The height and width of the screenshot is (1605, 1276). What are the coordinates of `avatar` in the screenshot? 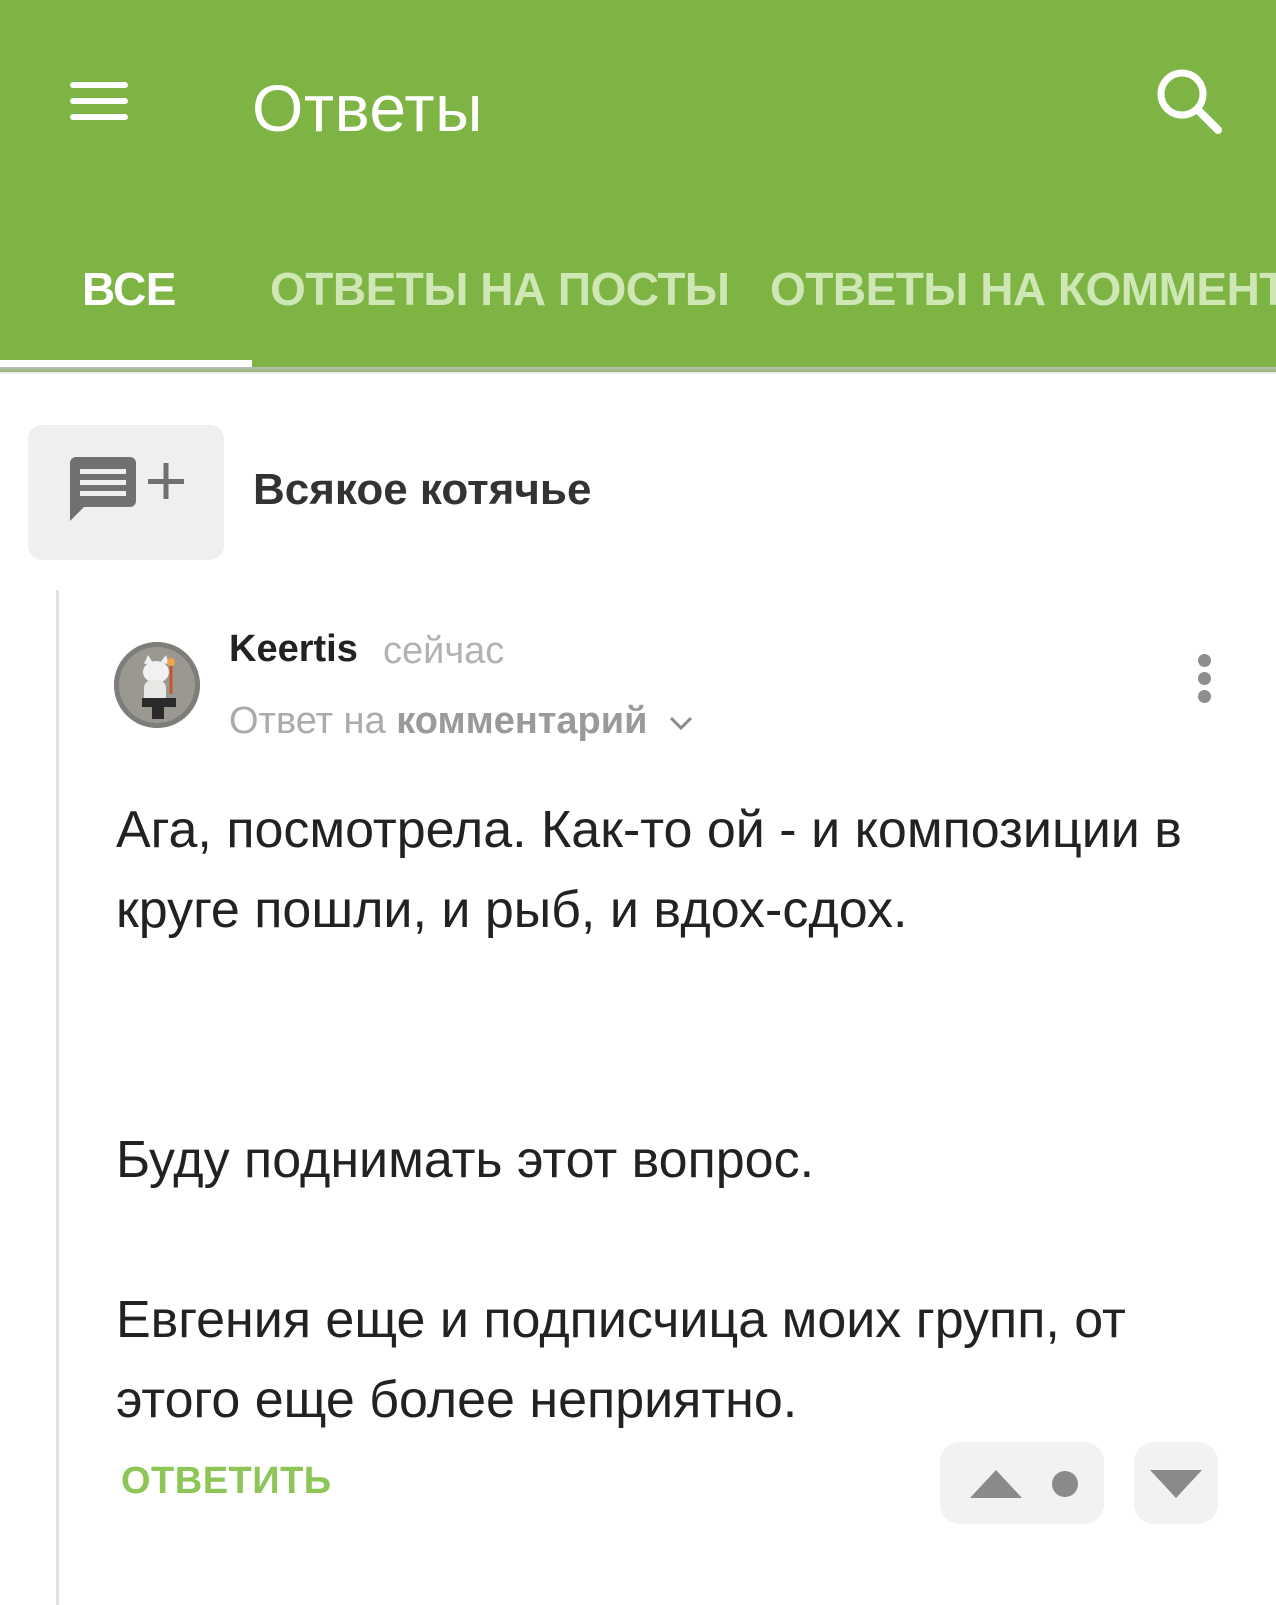 It's located at (157, 685).